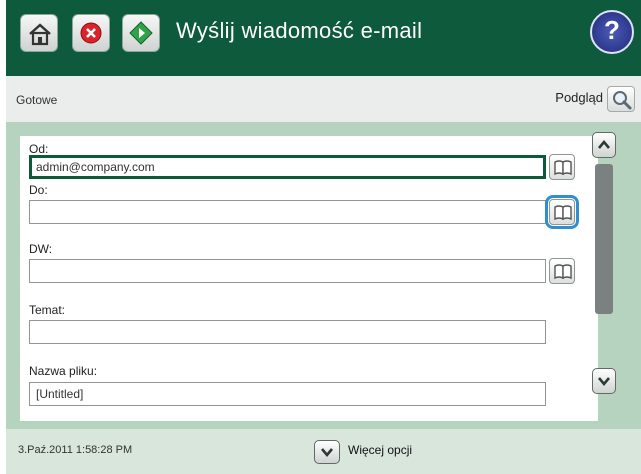  I want to click on preview-label: Podgląd, so click(579, 97).